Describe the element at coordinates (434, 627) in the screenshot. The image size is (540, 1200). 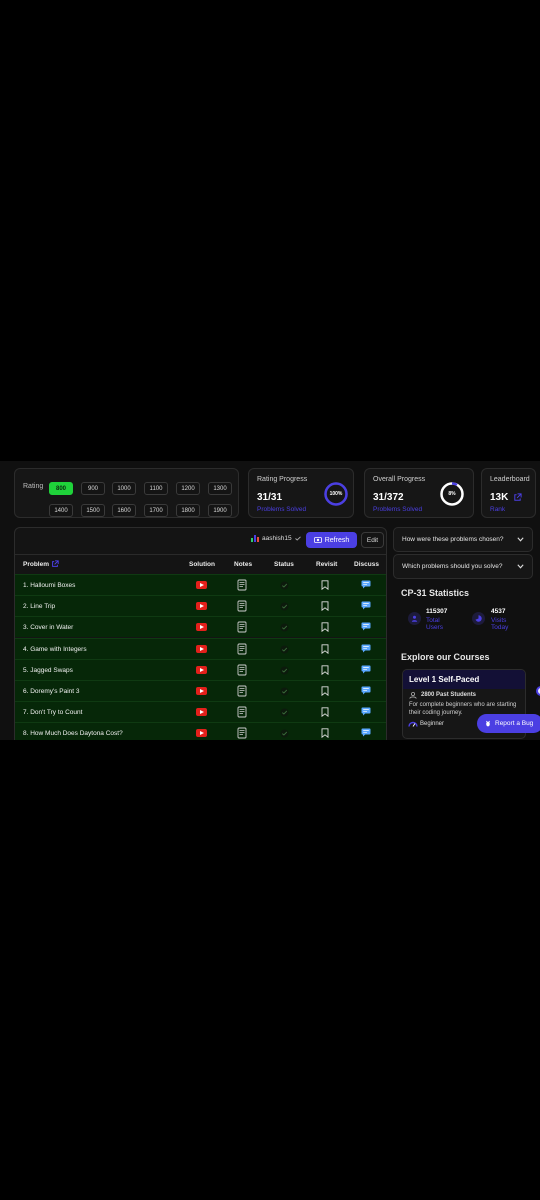
I see `total-users-label-2: Users` at that location.